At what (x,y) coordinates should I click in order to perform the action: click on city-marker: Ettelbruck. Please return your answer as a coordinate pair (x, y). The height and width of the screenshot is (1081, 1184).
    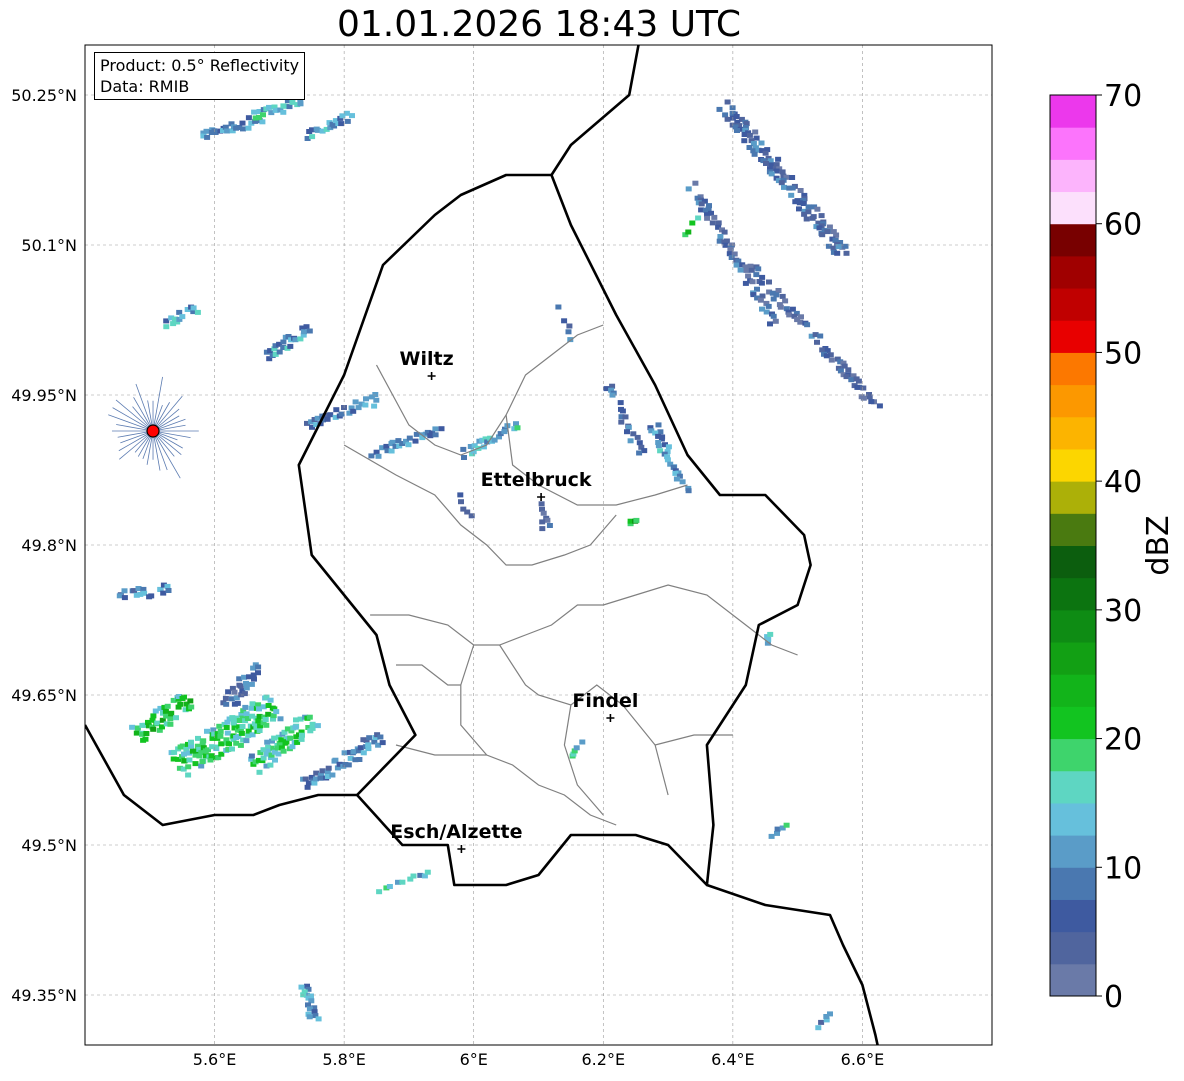
    Looking at the image, I should click on (536, 485).